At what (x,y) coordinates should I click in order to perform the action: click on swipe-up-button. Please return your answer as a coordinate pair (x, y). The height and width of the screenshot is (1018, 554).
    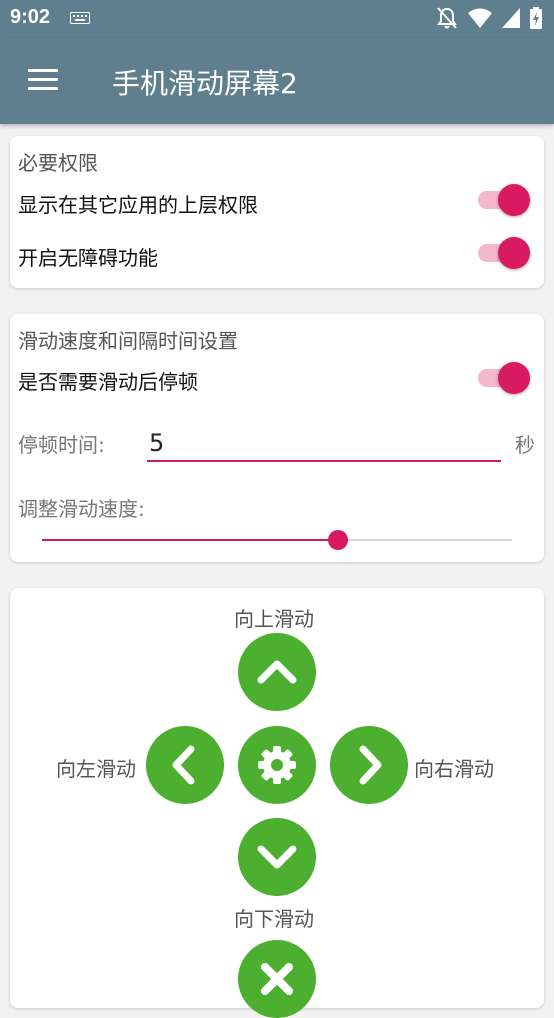
    Looking at the image, I should click on (277, 672).